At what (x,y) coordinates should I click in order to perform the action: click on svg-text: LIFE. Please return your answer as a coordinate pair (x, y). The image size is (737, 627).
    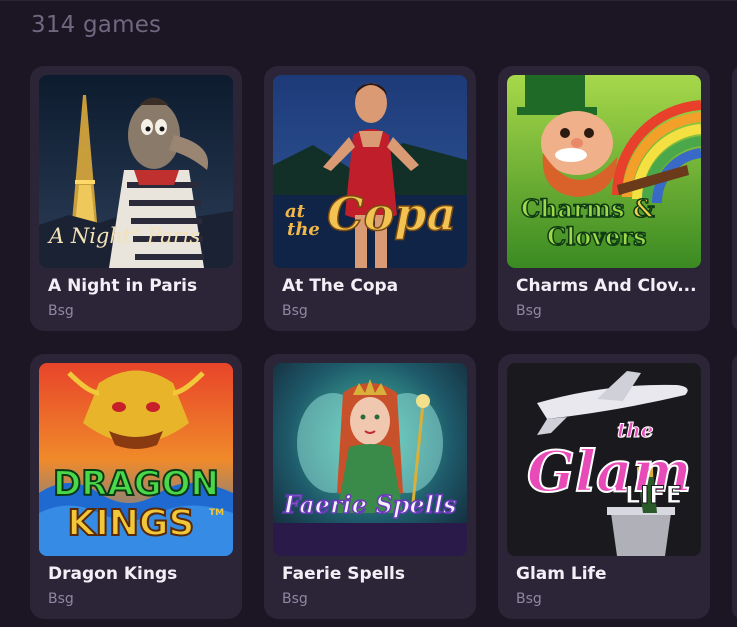
    Looking at the image, I should click on (653, 495).